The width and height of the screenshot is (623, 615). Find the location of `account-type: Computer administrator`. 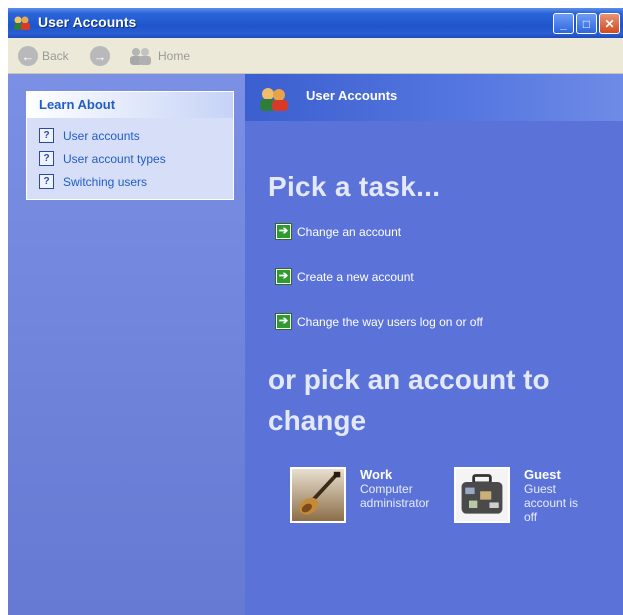

account-type: Computer administrator is located at coordinates (395, 496).